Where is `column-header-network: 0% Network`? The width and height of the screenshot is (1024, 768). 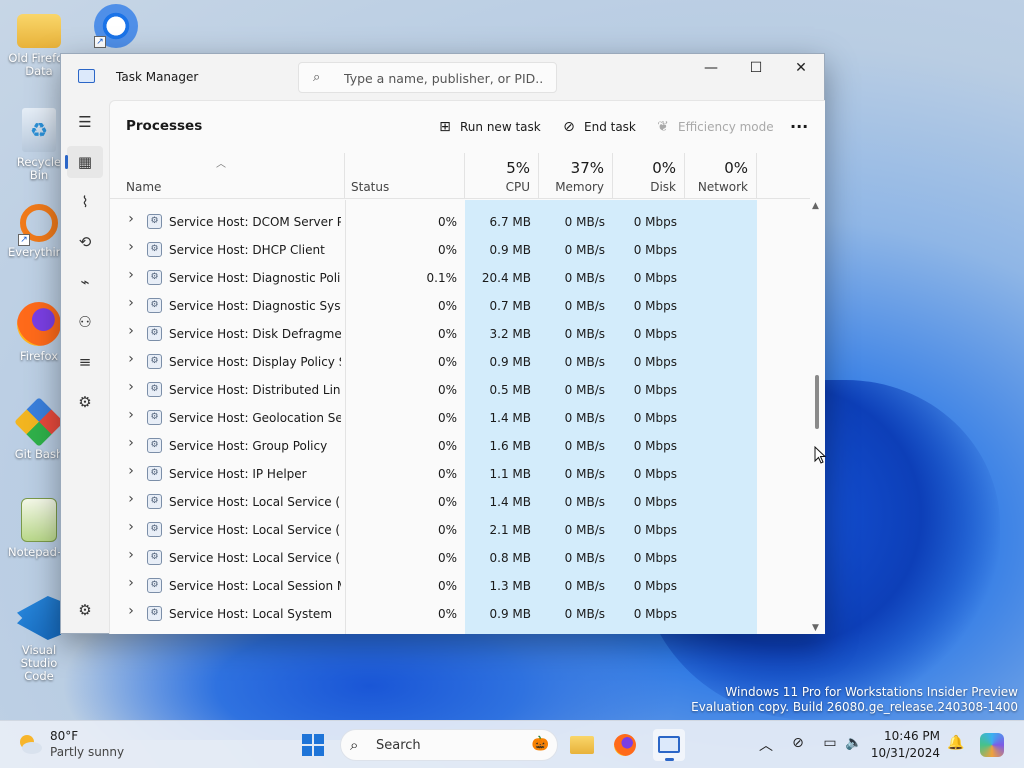 column-header-network: 0% Network is located at coordinates (721, 176).